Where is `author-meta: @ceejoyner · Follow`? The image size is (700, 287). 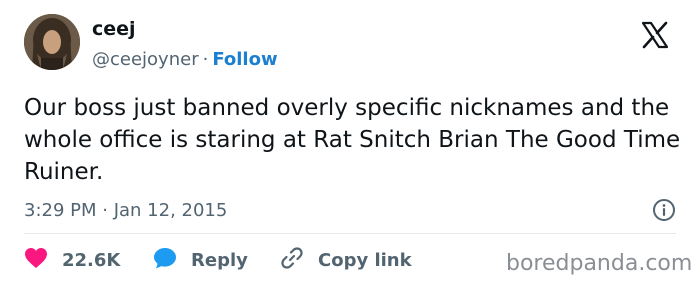
author-meta: @ceejoyner · Follow is located at coordinates (185, 59).